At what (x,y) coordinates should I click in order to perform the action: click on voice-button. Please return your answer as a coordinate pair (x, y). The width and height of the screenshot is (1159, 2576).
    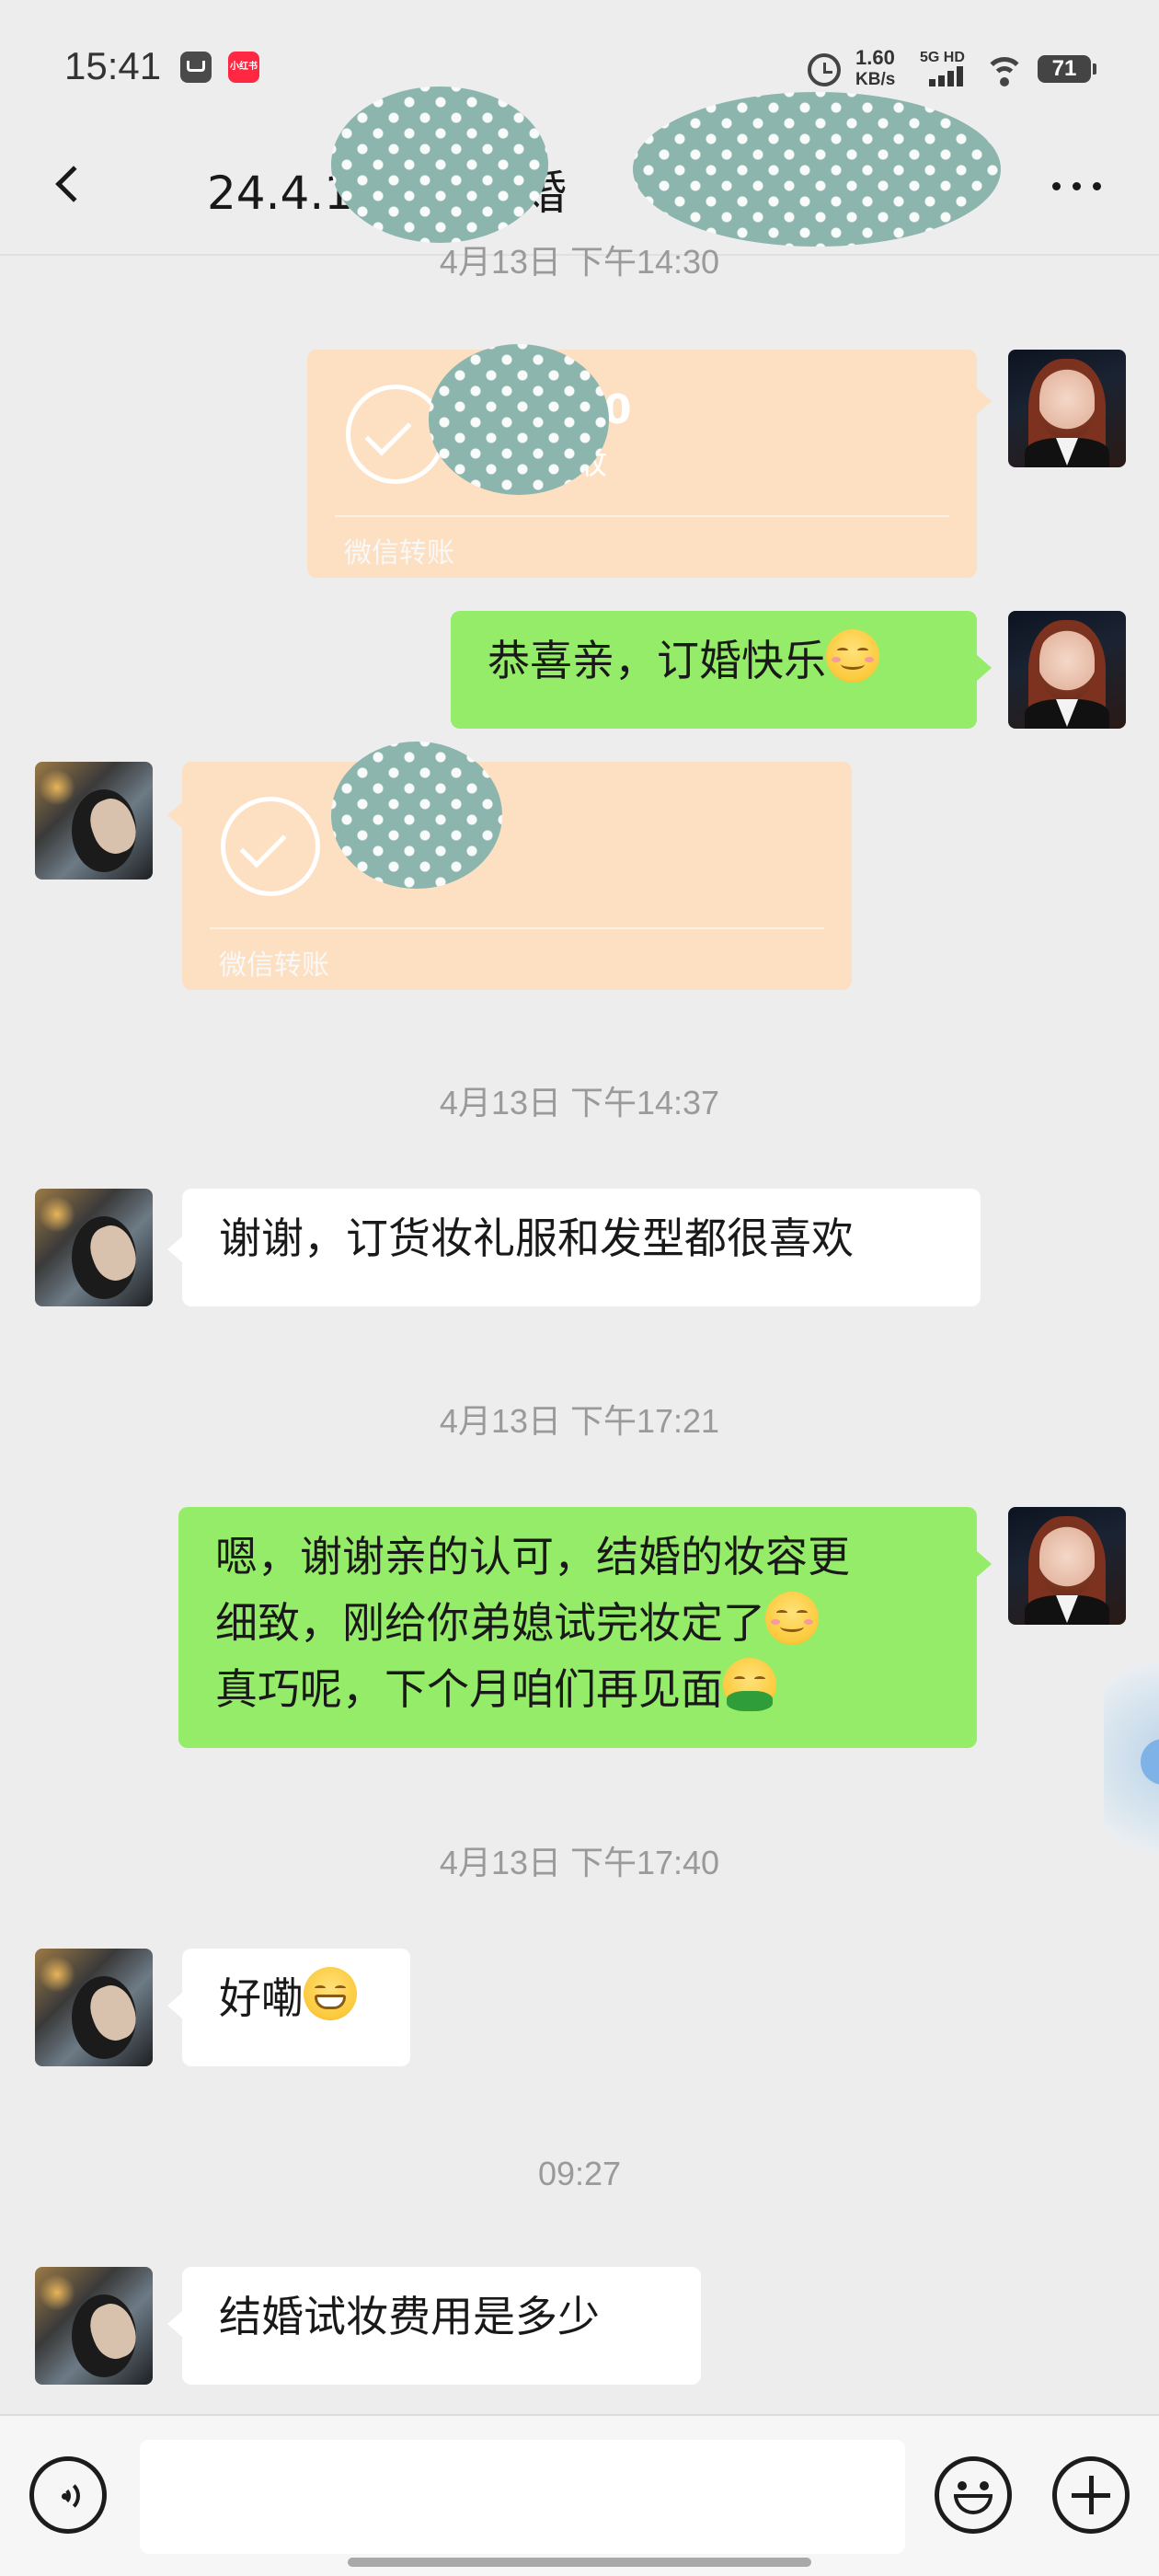
    Looking at the image, I should click on (68, 2495).